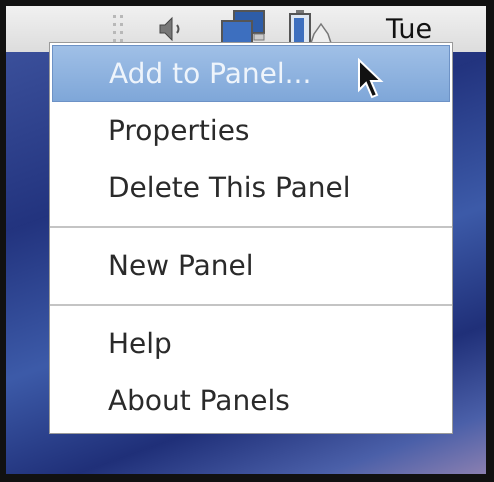  Describe the element at coordinates (118, 29) in the screenshot. I see `drag-handle-icon` at that location.